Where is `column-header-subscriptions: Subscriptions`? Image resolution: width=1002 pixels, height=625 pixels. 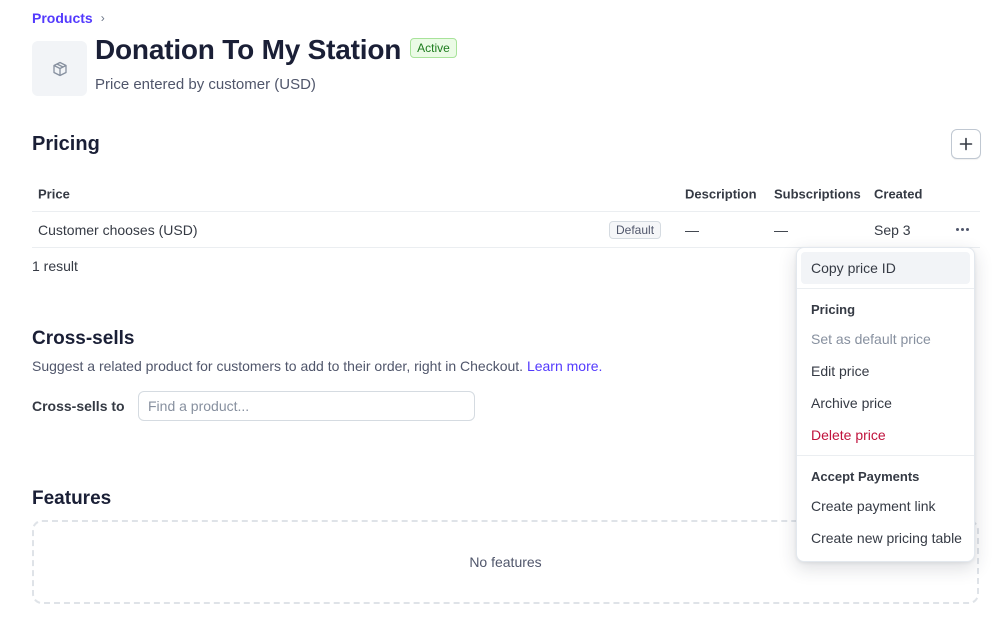
column-header-subscriptions: Subscriptions is located at coordinates (817, 193).